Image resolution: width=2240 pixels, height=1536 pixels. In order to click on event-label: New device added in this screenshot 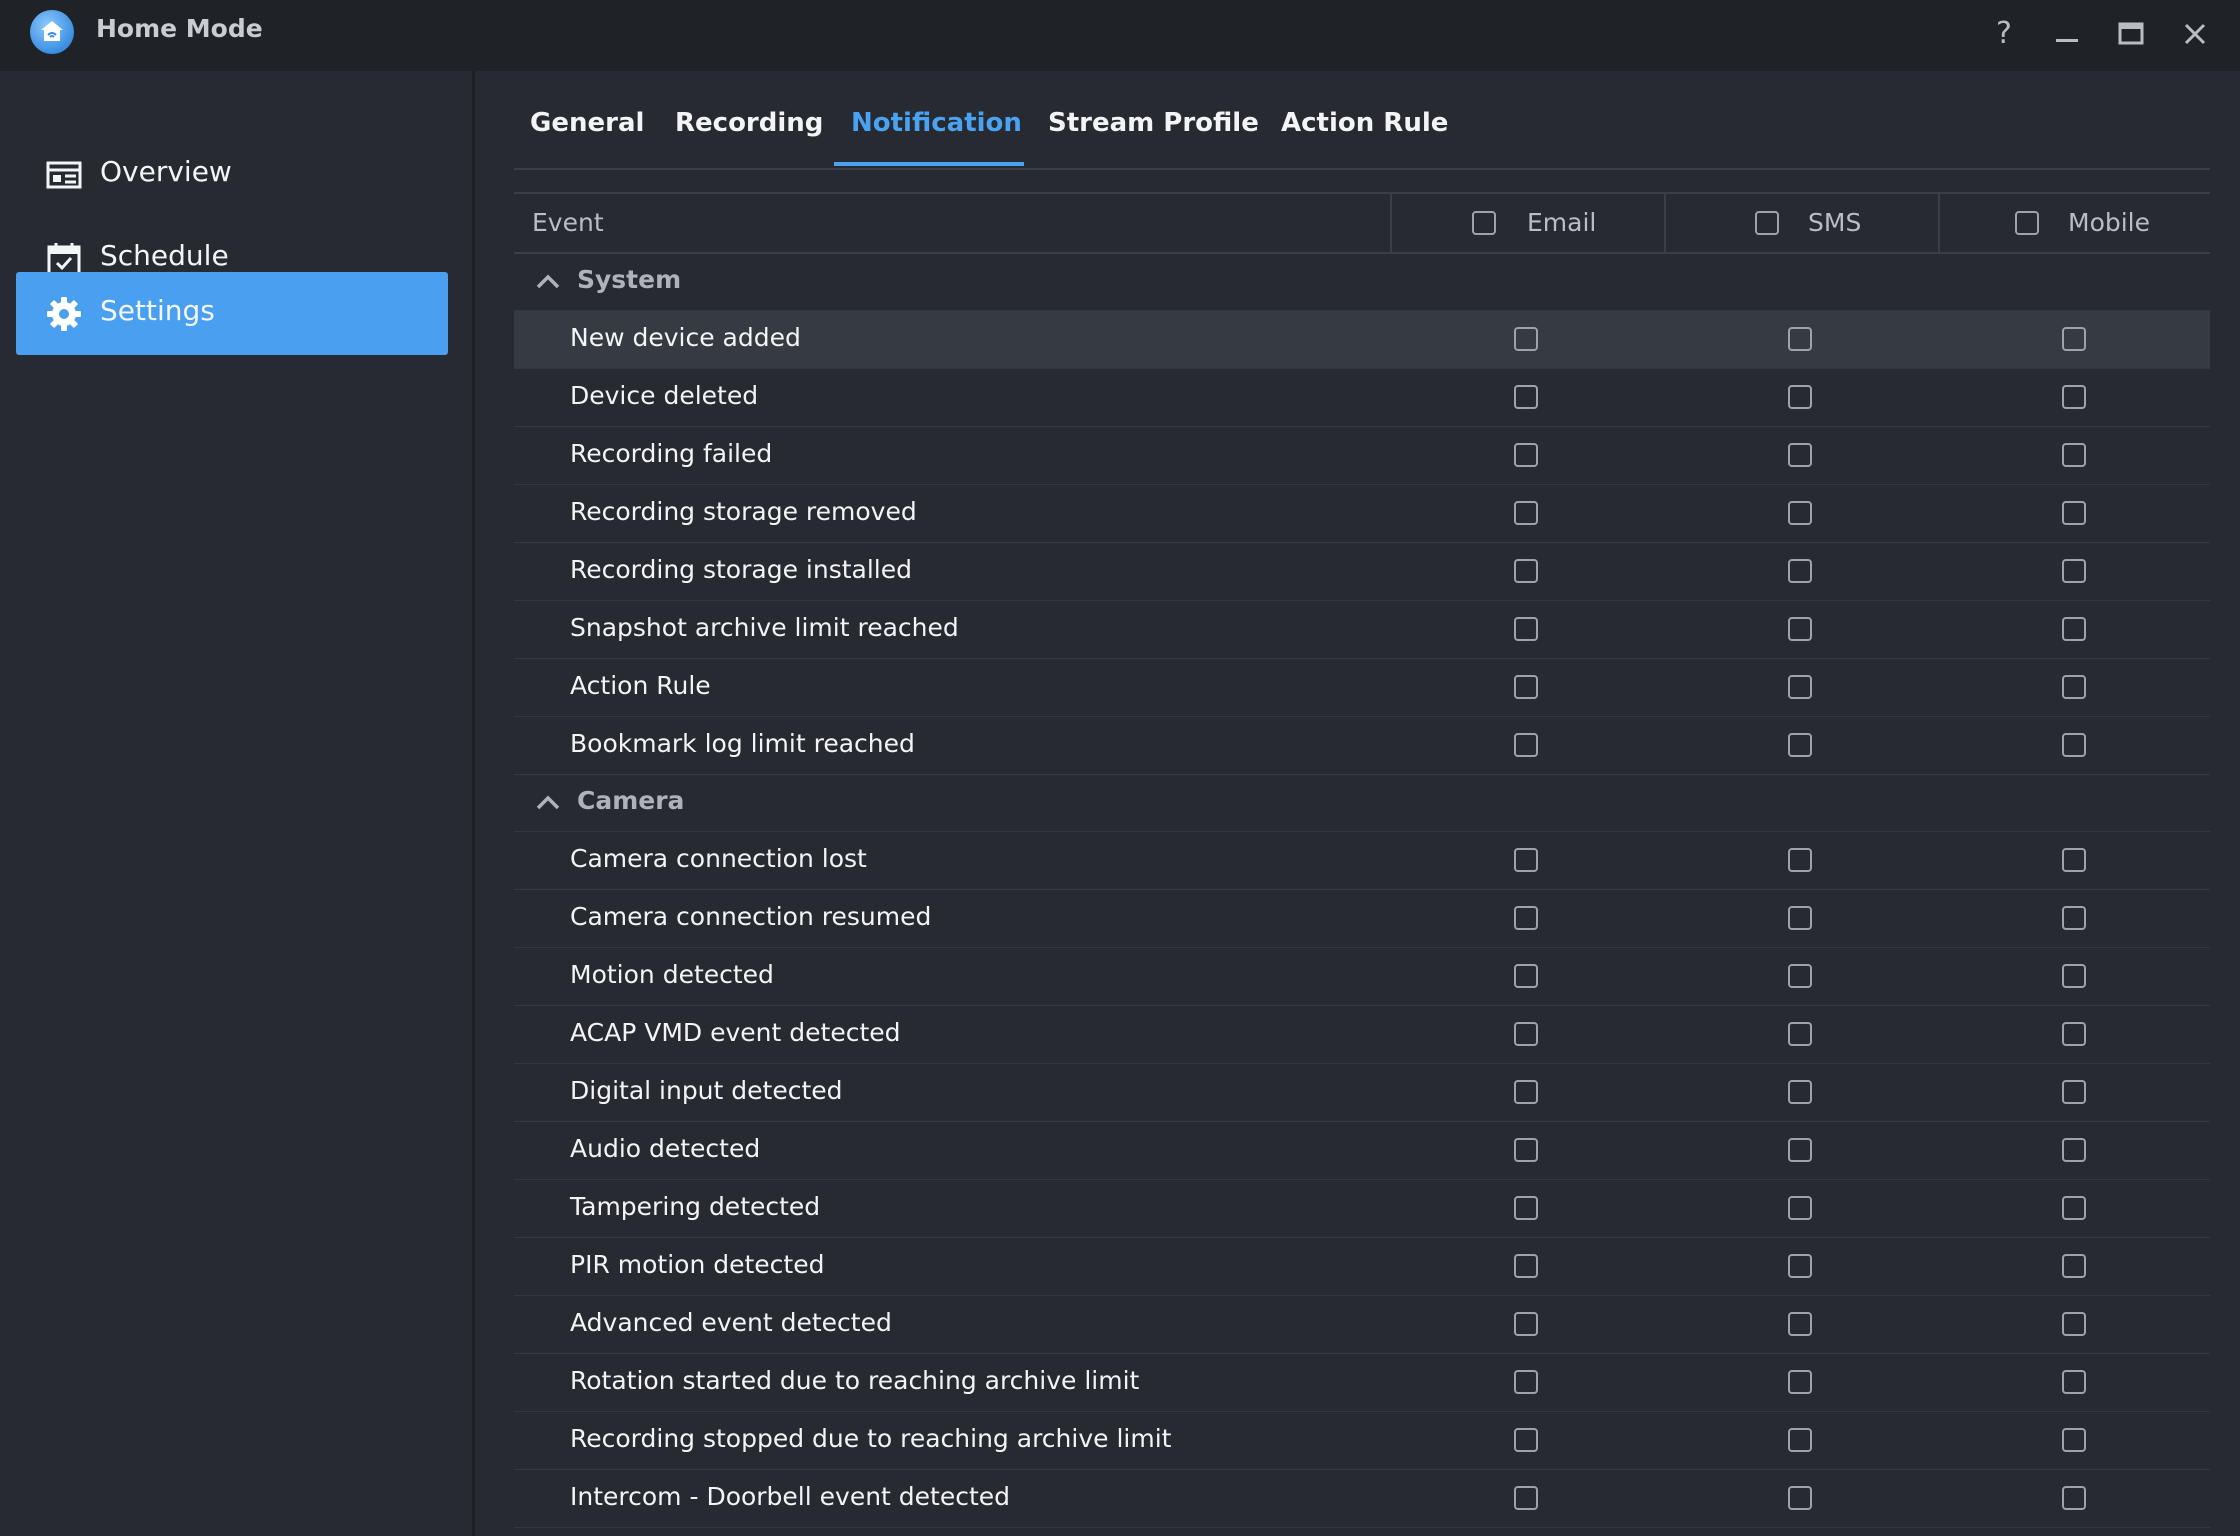, I will do `click(685, 337)`.